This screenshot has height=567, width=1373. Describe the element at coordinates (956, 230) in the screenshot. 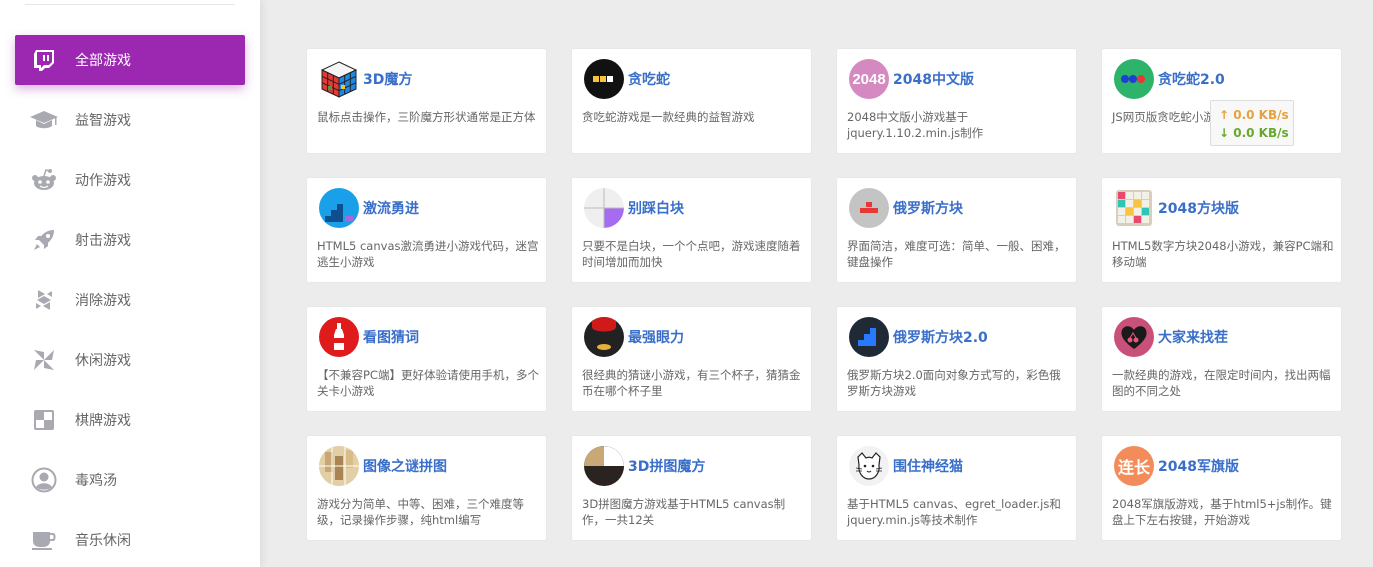

I see `game-card-tetris: 俄罗斯方块 界面简洁，难度可选：简单、一般、困难，键盘操作` at that location.